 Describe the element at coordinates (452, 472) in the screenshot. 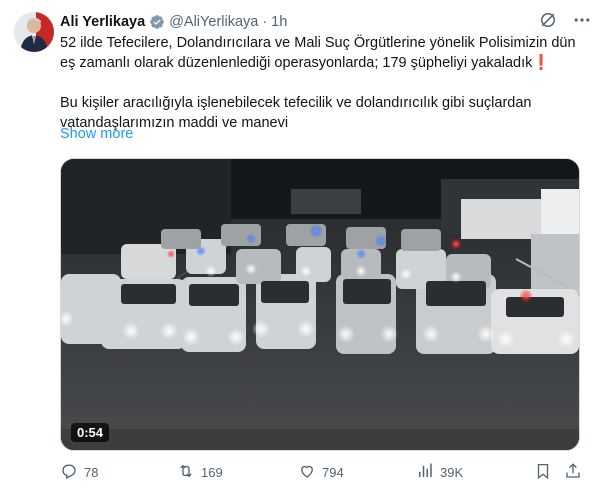

I see `views-count: 39K` at that location.